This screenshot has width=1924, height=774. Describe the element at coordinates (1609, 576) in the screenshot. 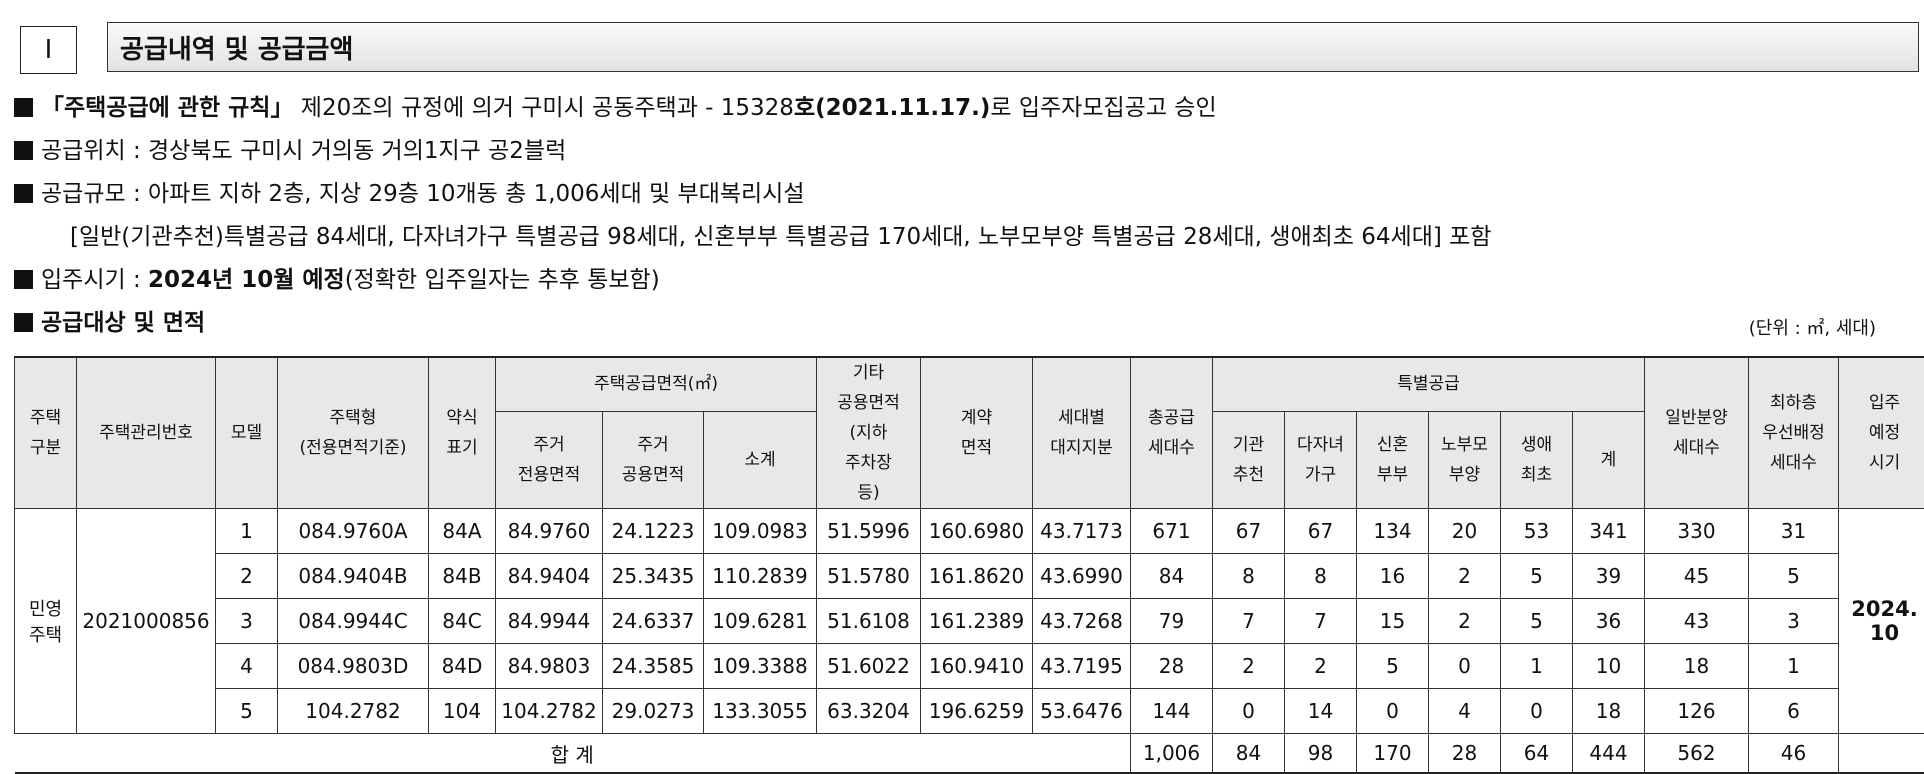

I see `table-cell: 39` at that location.